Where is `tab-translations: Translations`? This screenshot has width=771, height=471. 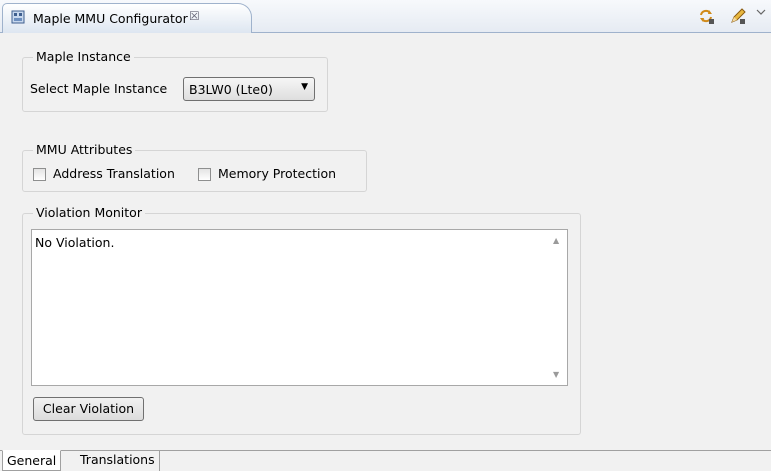
tab-translations: Translations is located at coordinates (118, 460).